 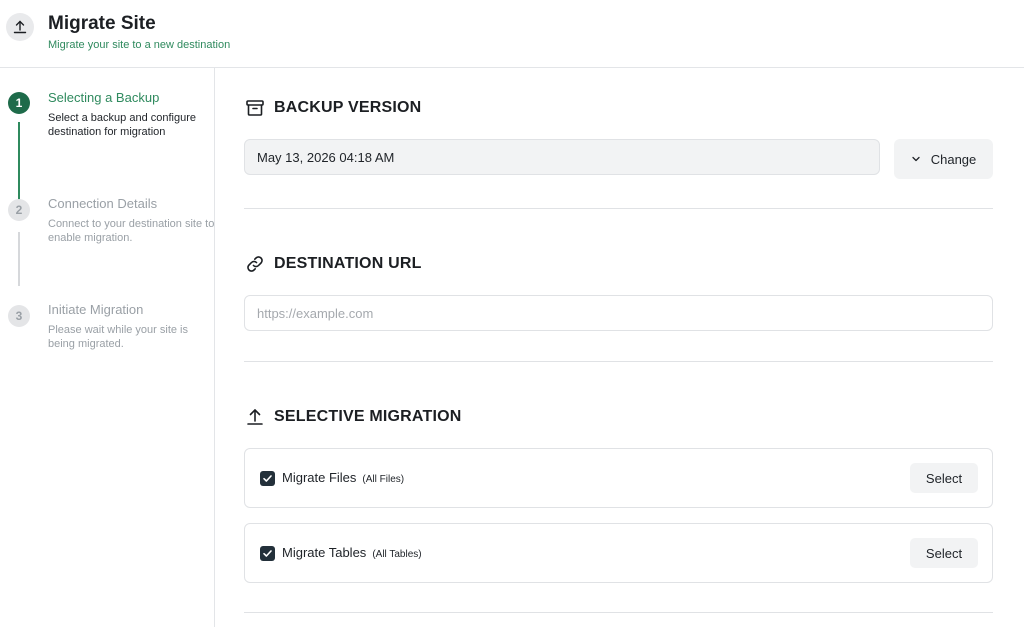 I want to click on step-title: Connection Details, so click(x=103, y=203).